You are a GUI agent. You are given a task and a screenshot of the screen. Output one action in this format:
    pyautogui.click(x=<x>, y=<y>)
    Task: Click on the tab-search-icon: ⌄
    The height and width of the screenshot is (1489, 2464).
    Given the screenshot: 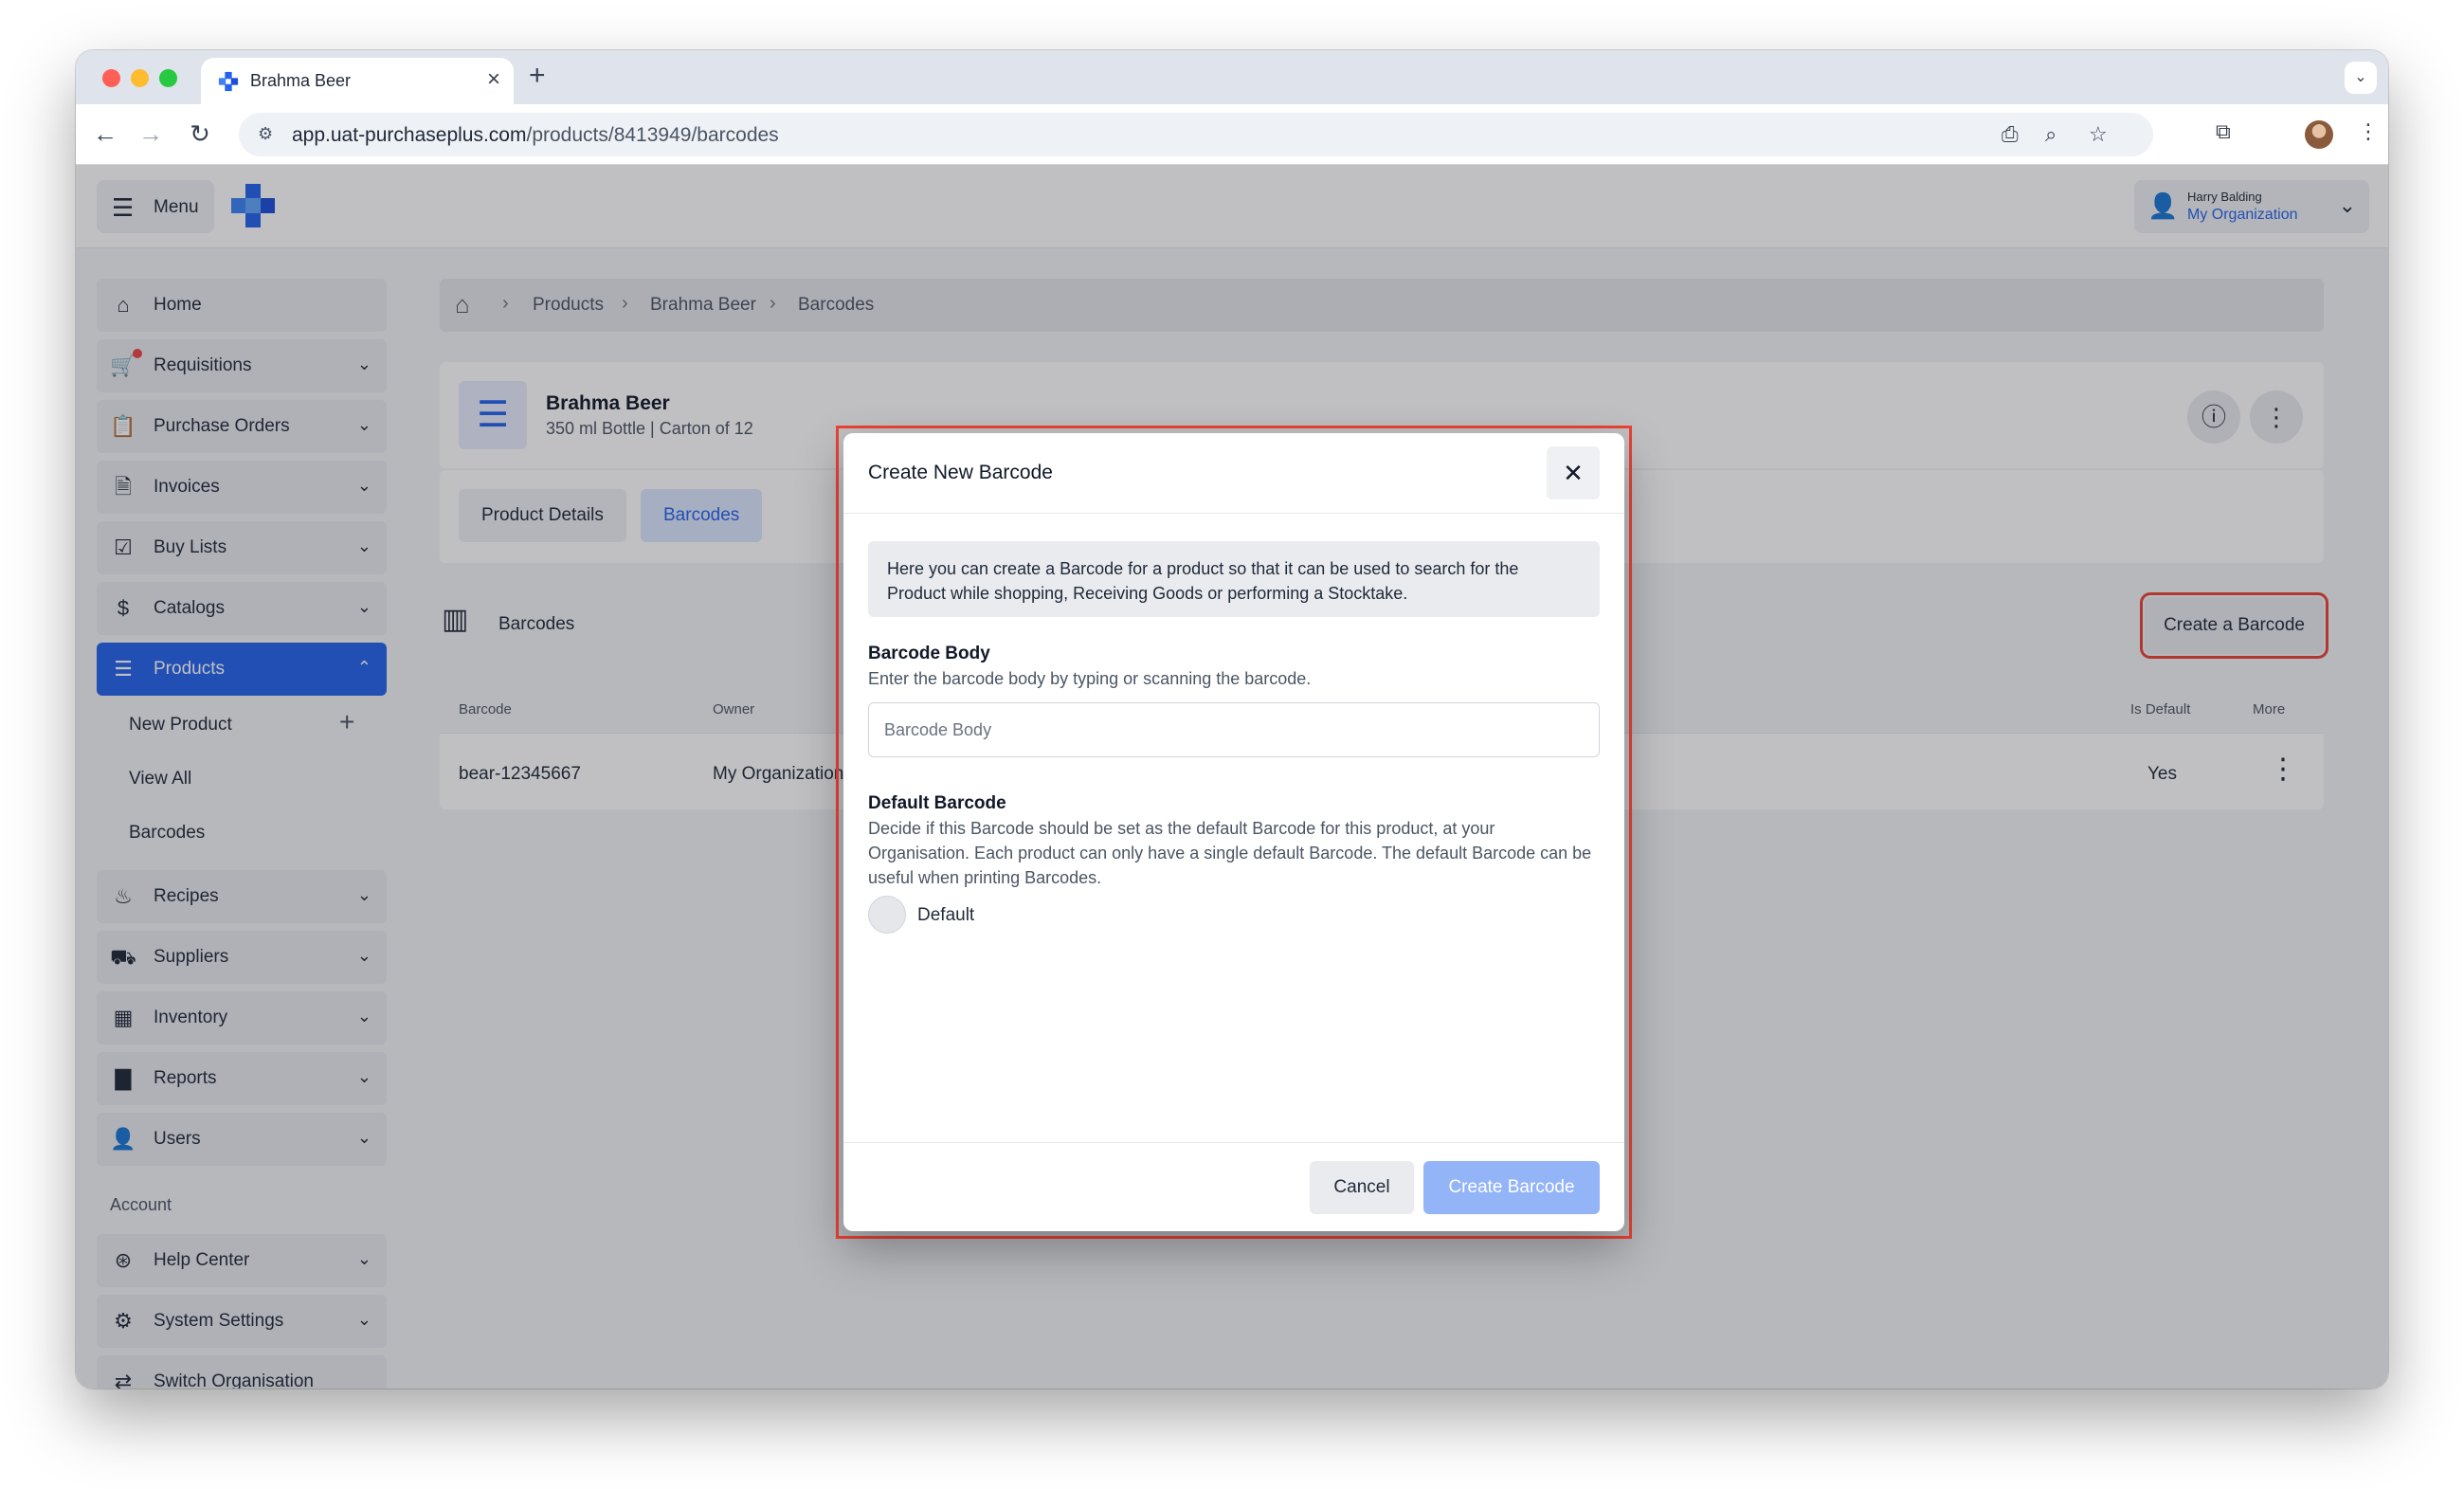 What is the action you would take?
    pyautogui.click(x=2361, y=78)
    